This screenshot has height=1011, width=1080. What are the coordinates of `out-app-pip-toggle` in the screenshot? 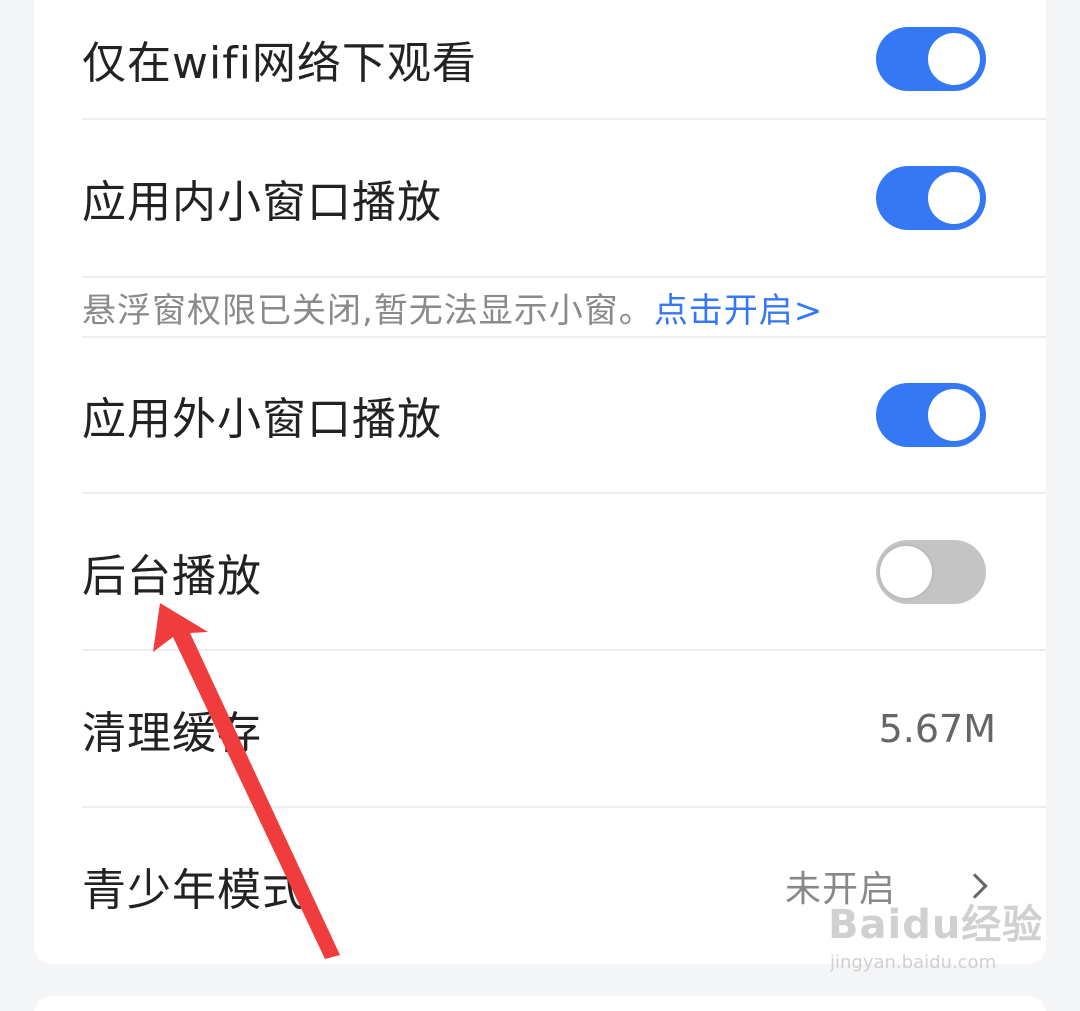 It's located at (931, 415).